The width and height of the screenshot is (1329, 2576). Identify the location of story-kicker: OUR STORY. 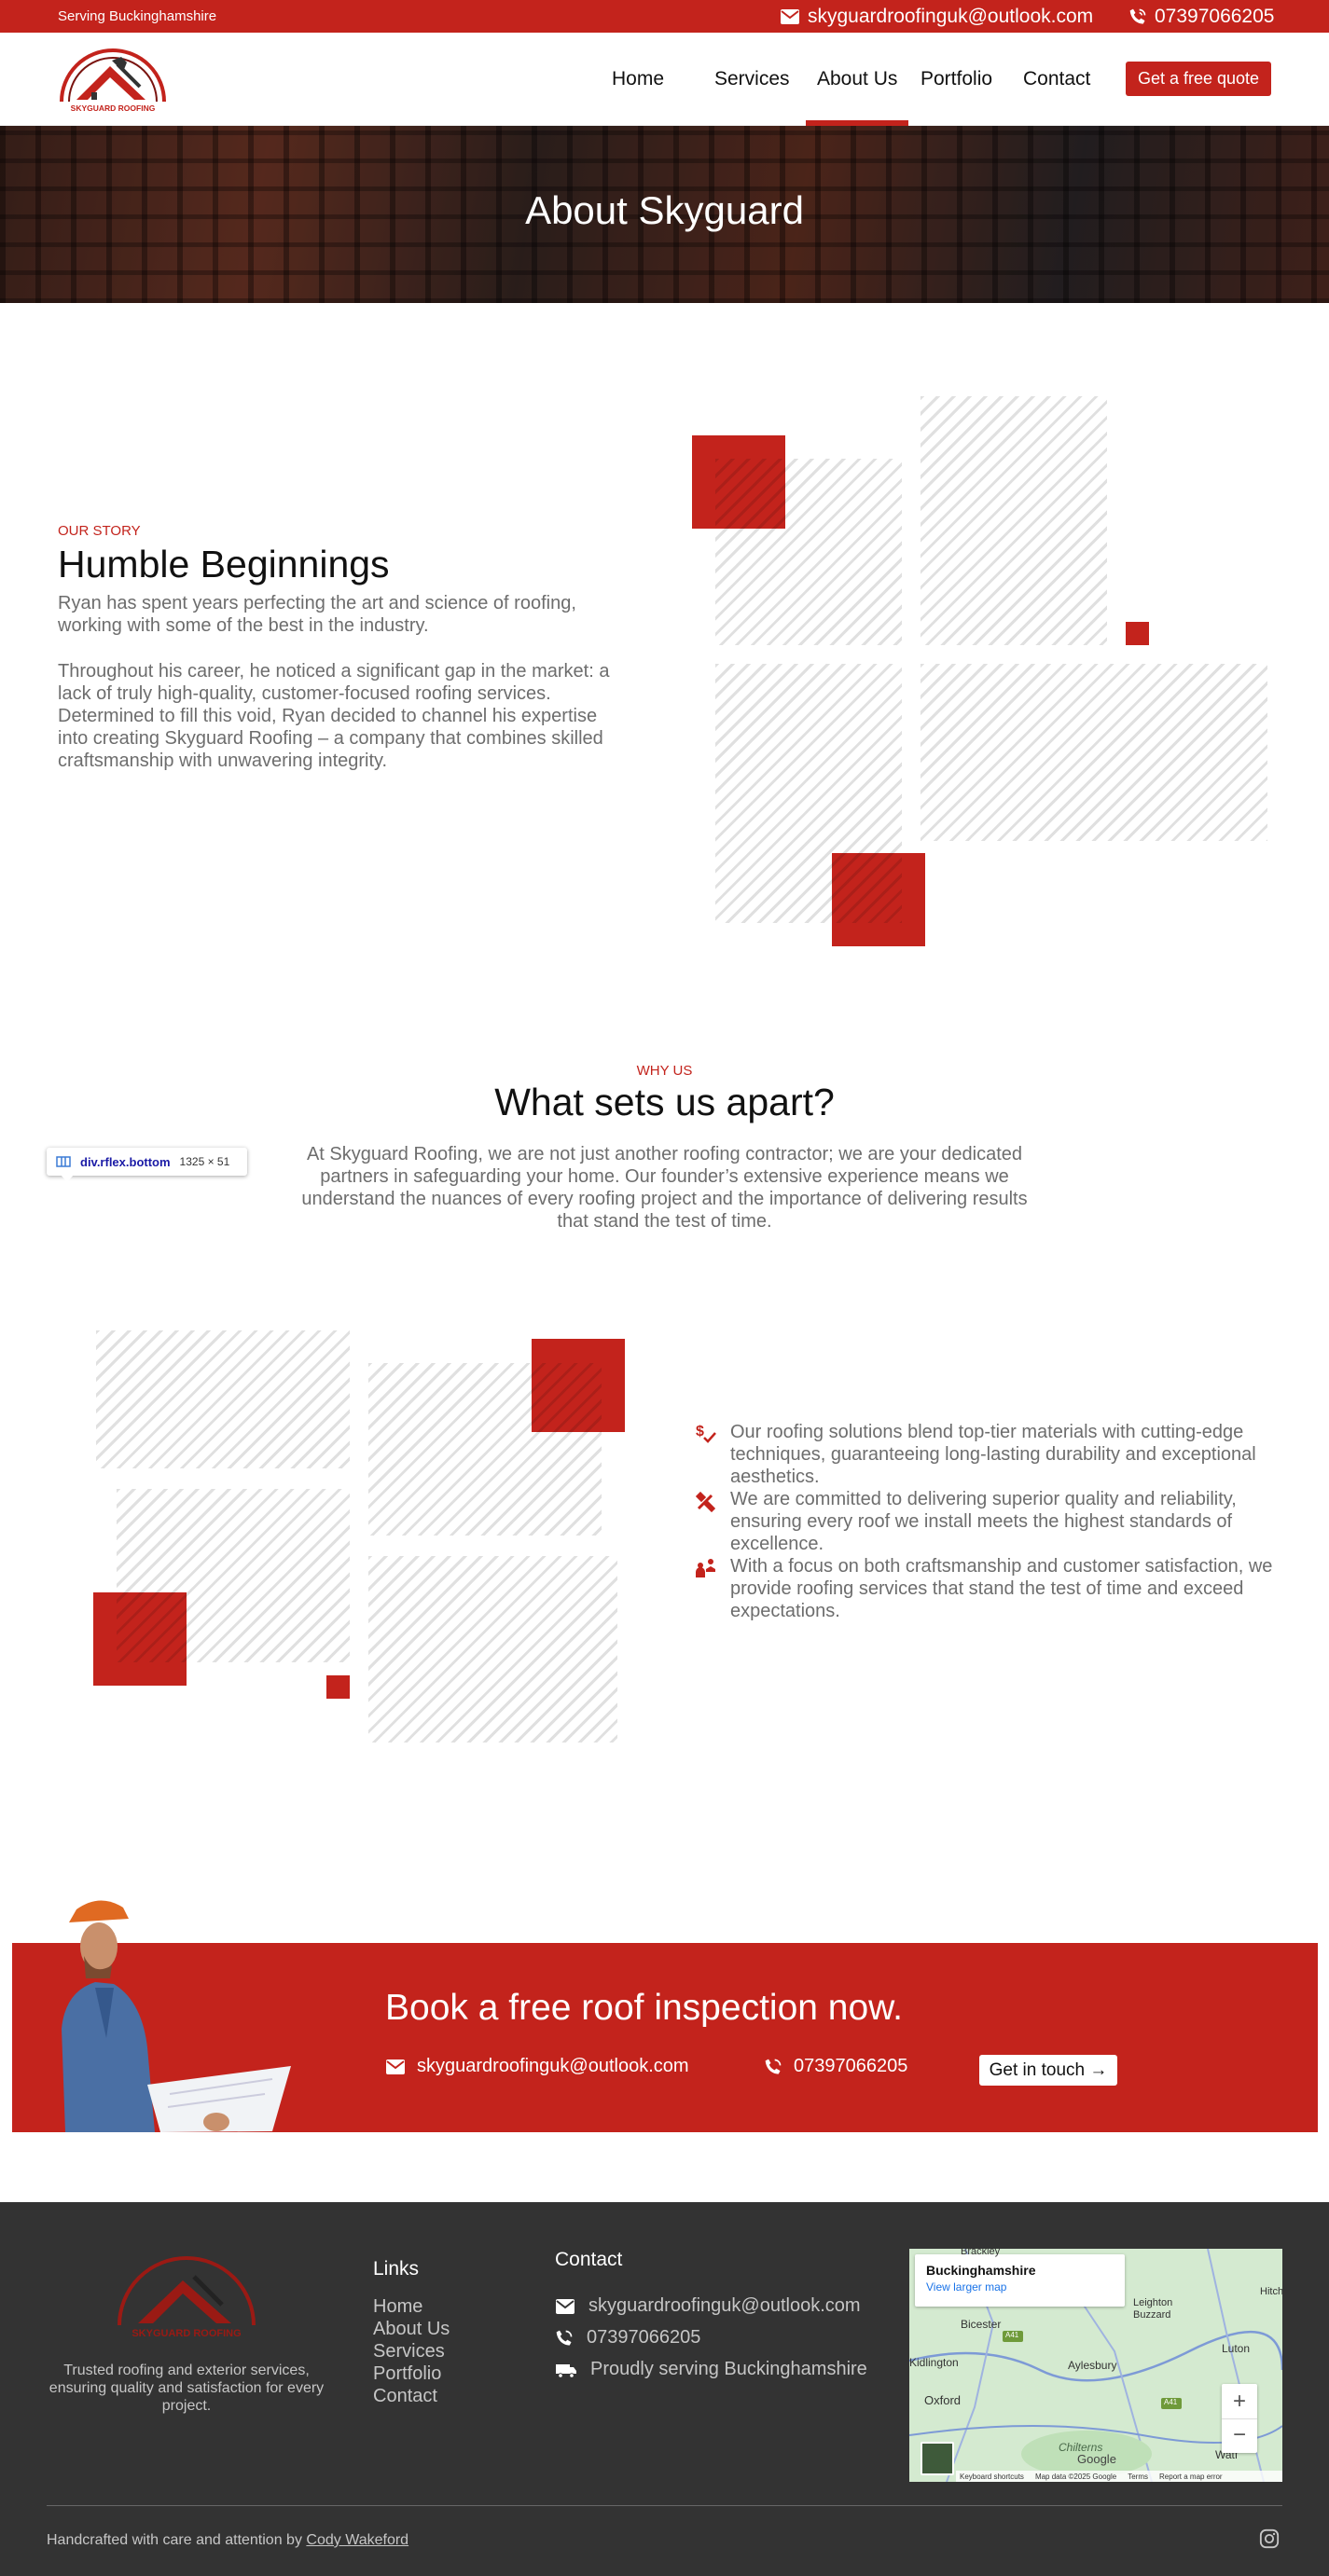
(99, 531).